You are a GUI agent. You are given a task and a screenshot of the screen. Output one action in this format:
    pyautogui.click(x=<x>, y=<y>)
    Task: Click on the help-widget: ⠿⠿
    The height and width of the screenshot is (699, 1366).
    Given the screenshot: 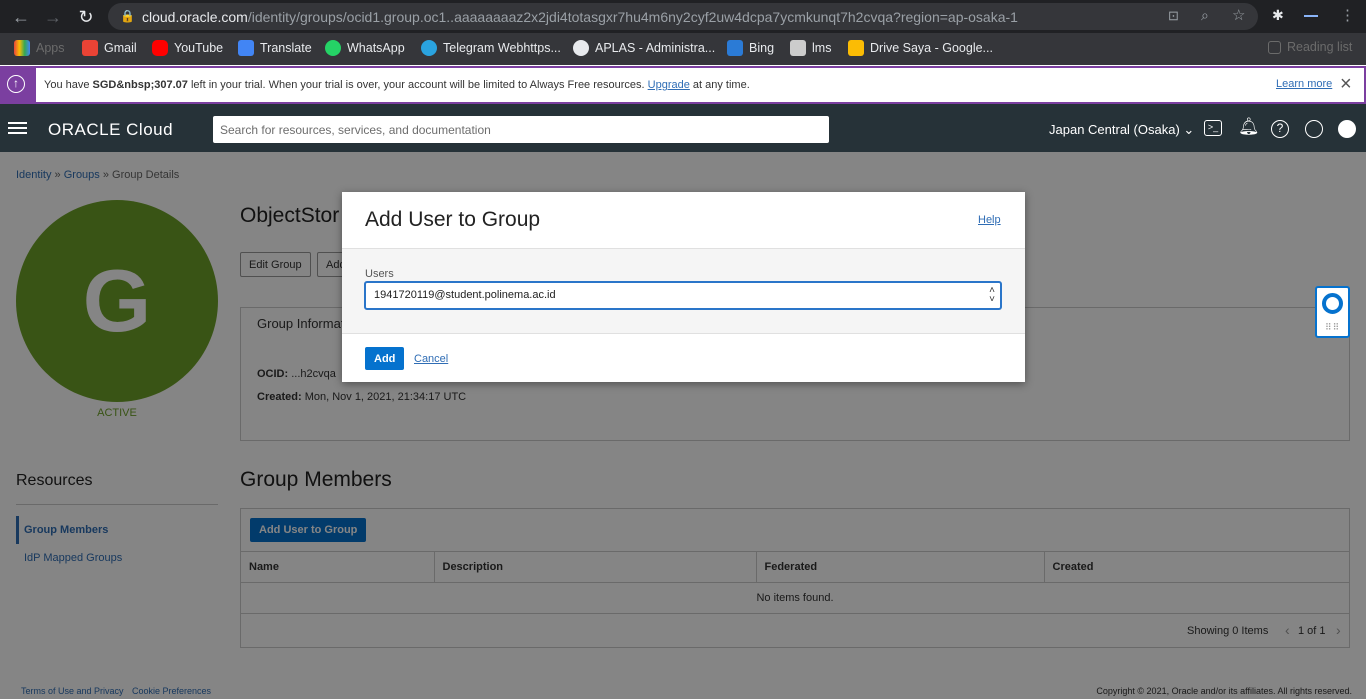 What is the action you would take?
    pyautogui.click(x=1332, y=312)
    